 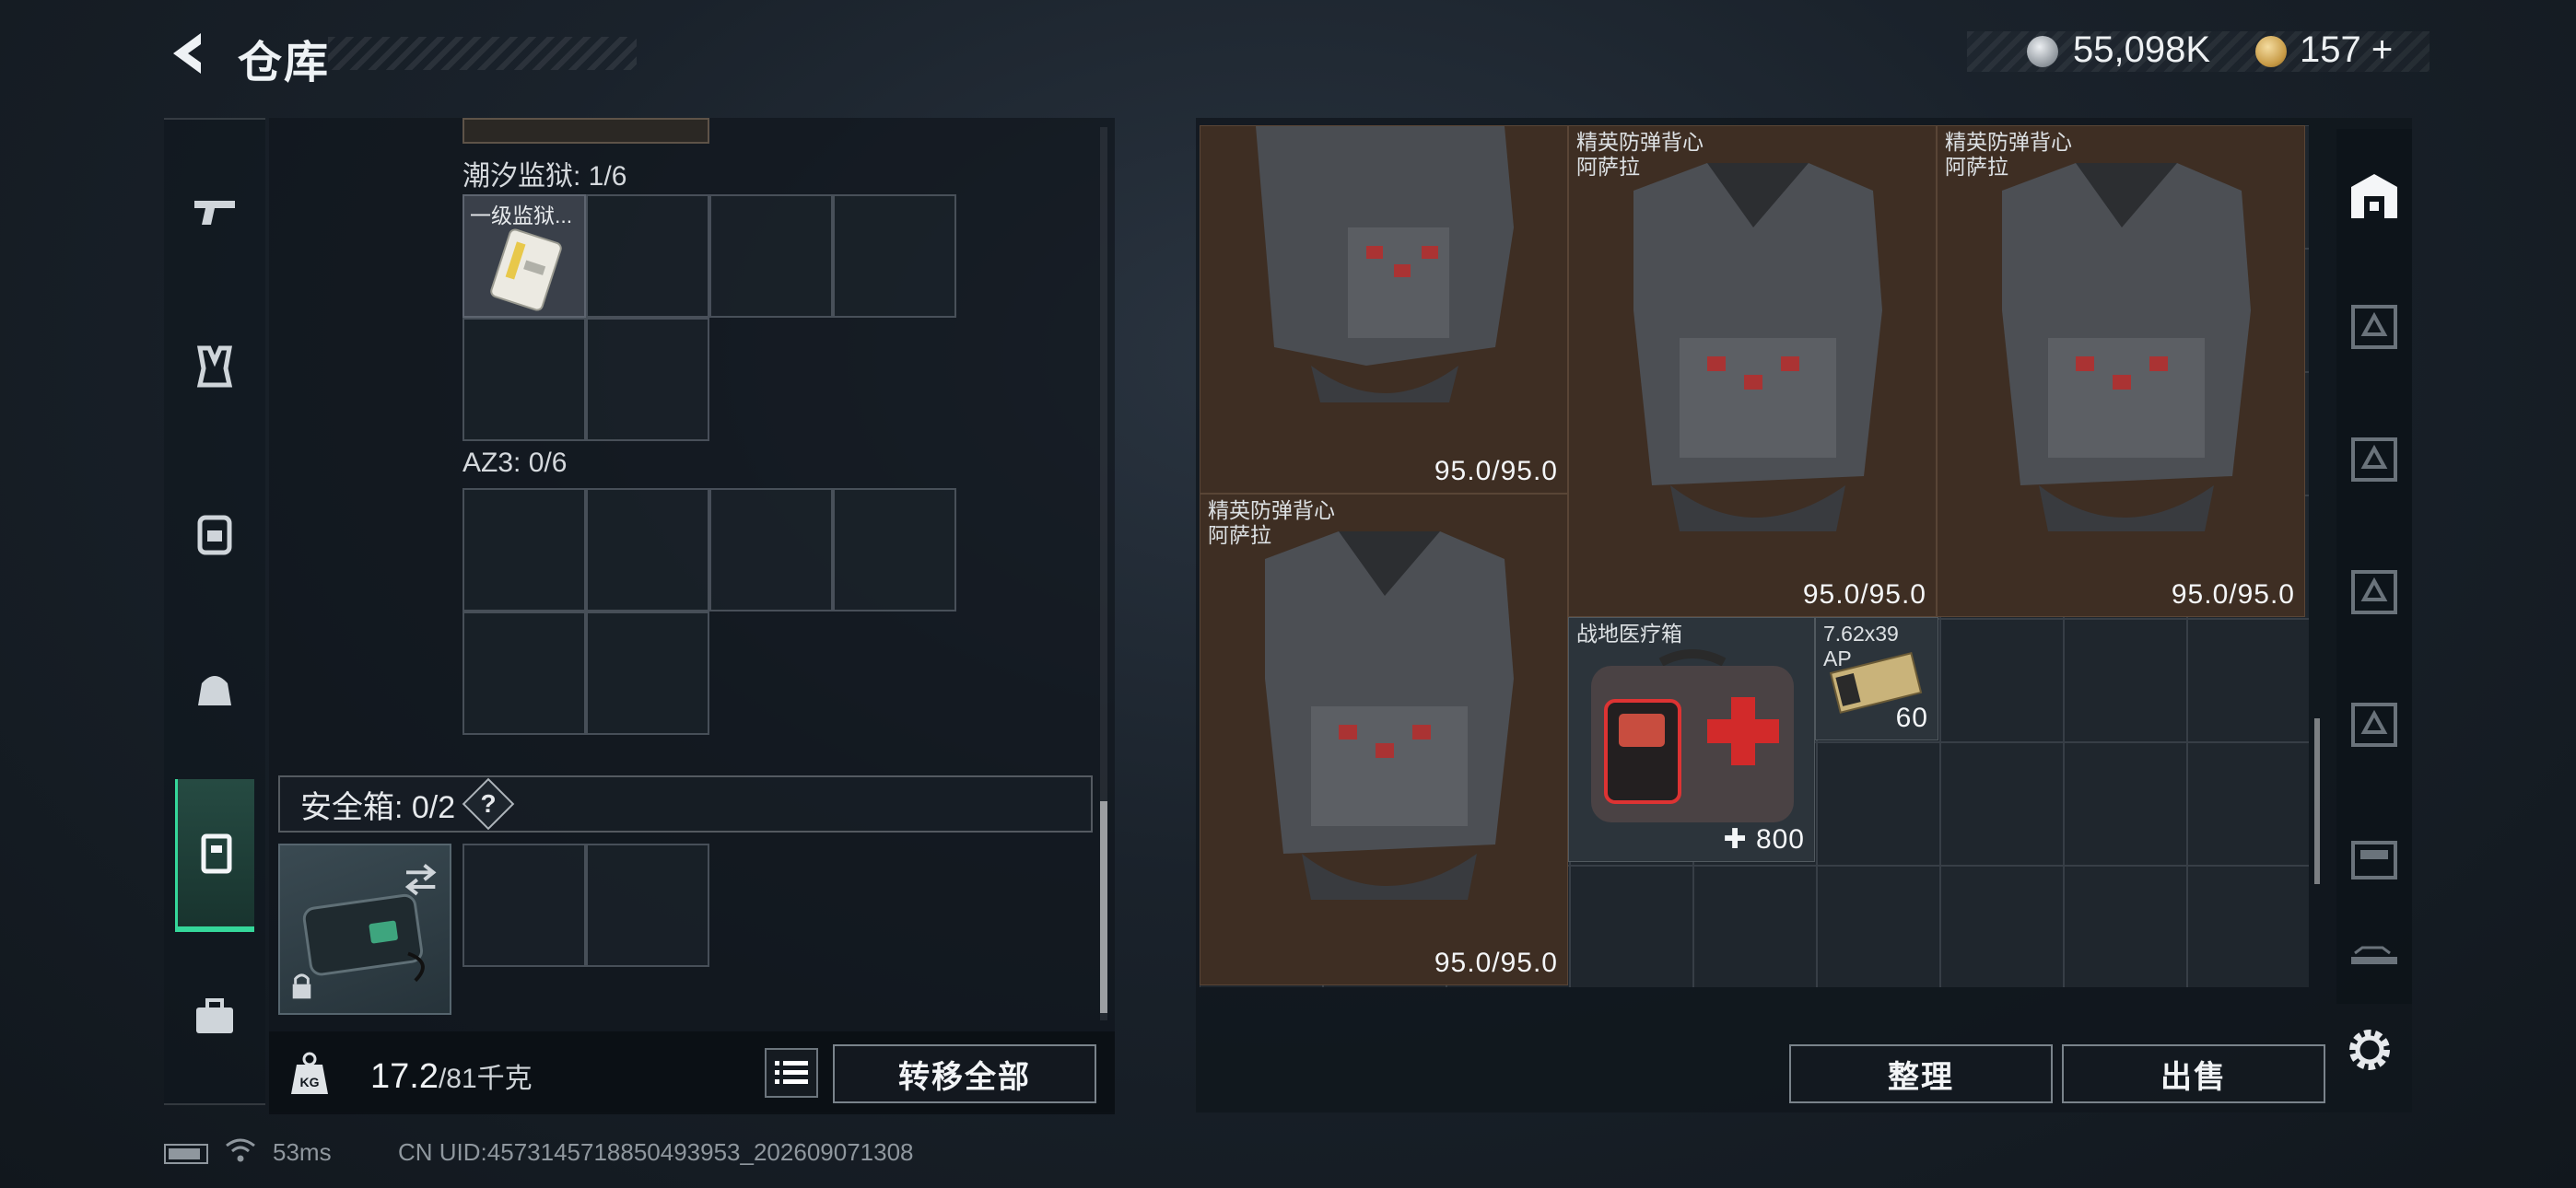 I want to click on swap-icon, so click(x=420, y=879).